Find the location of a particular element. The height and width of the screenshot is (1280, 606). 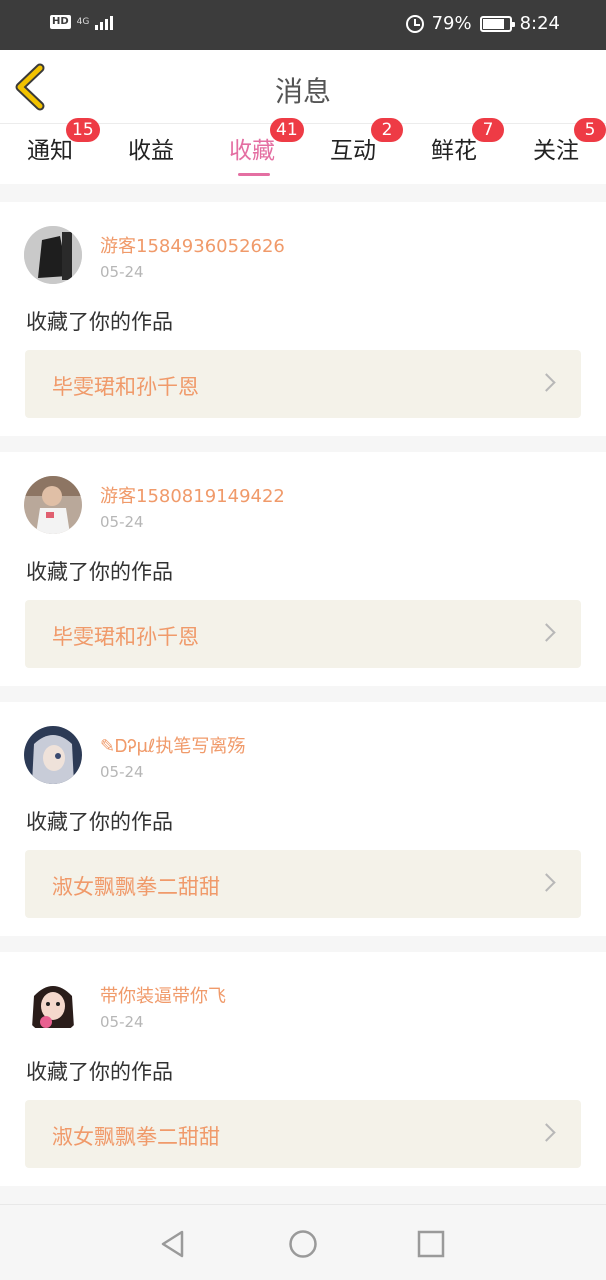

back-triangle-icon is located at coordinates (173, 1244).